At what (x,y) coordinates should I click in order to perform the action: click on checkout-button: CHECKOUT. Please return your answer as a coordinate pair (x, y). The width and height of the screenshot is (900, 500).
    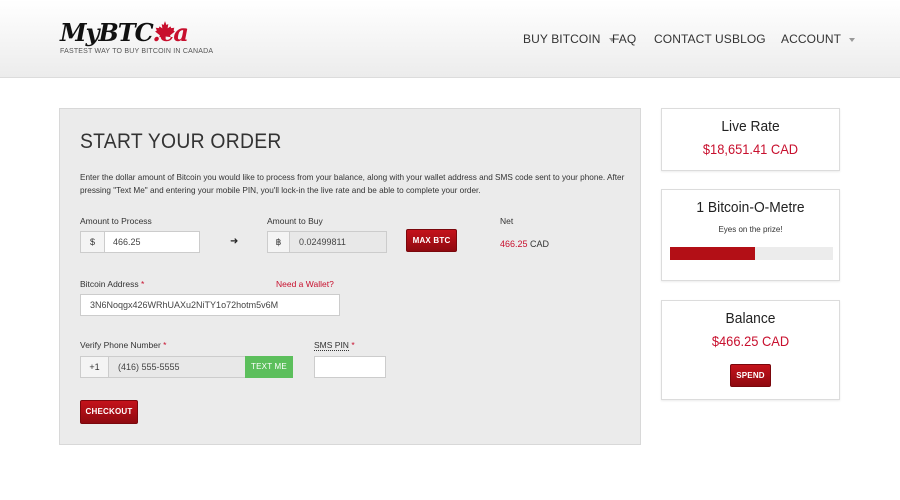
    Looking at the image, I should click on (109, 412).